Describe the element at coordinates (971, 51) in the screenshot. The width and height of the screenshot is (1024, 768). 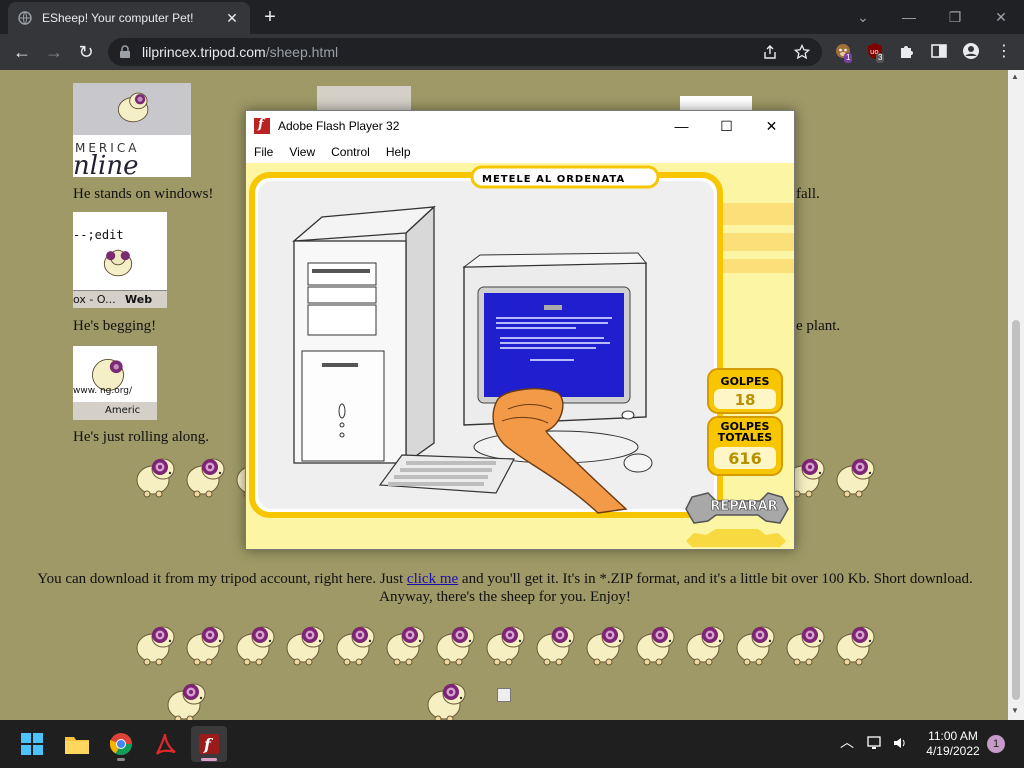
I see `profile-icon` at that location.